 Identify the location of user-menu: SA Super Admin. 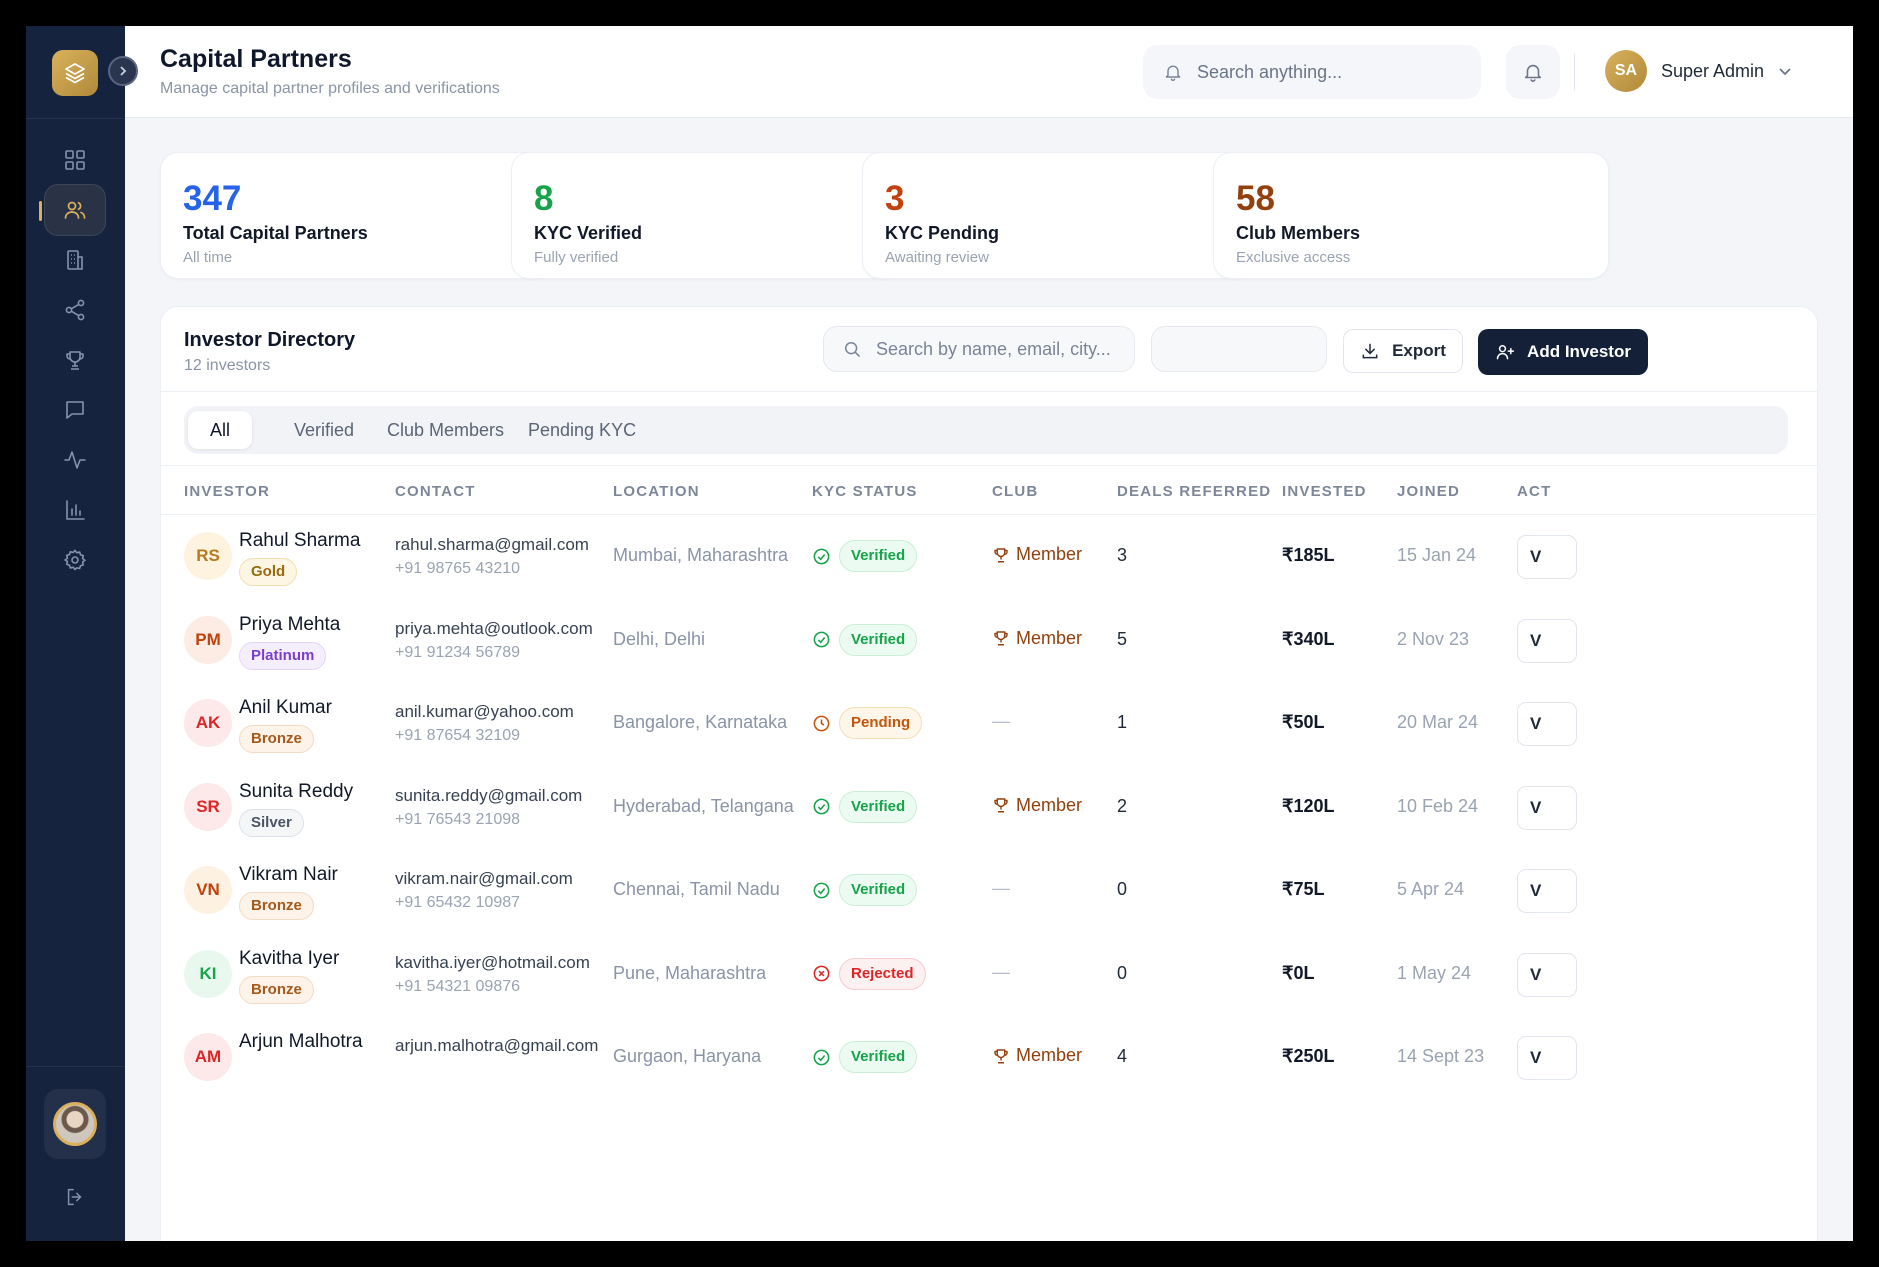
(1698, 71).